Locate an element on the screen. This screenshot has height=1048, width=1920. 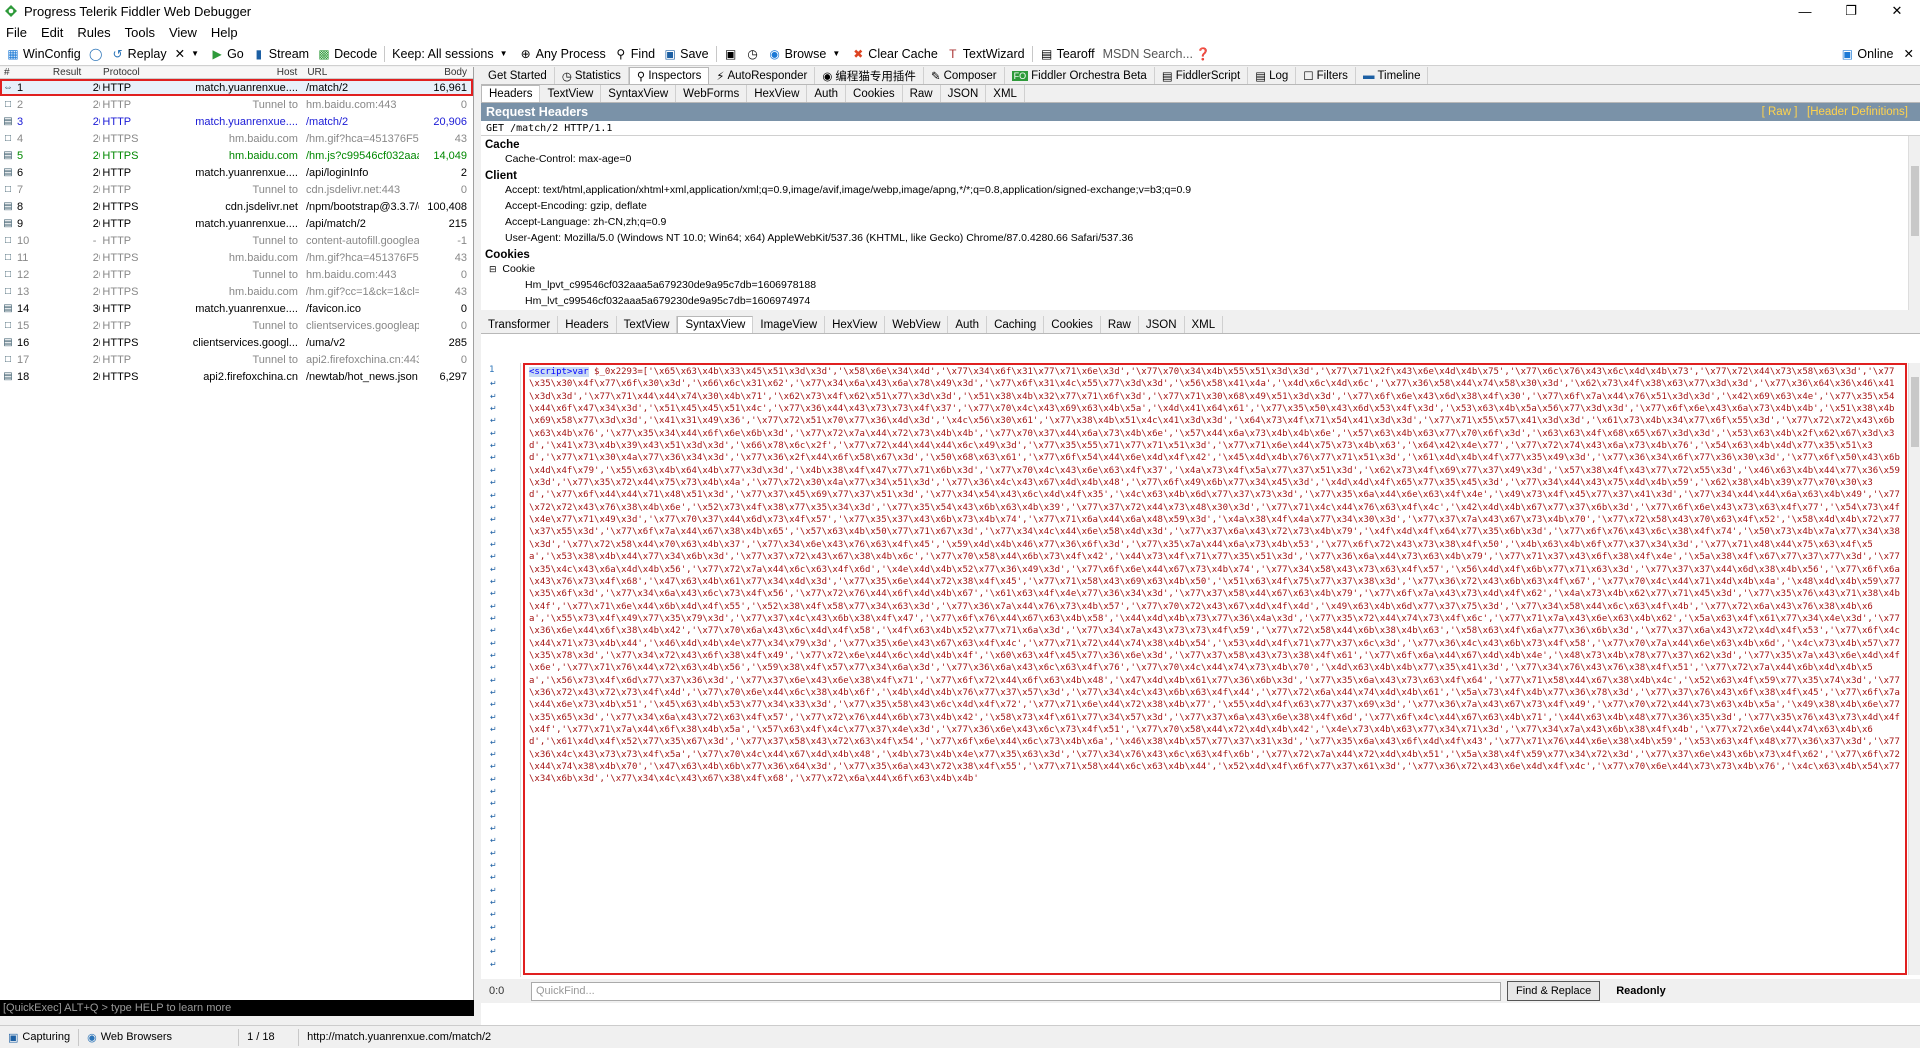
comment-button: ◯ is located at coordinates (96, 54).